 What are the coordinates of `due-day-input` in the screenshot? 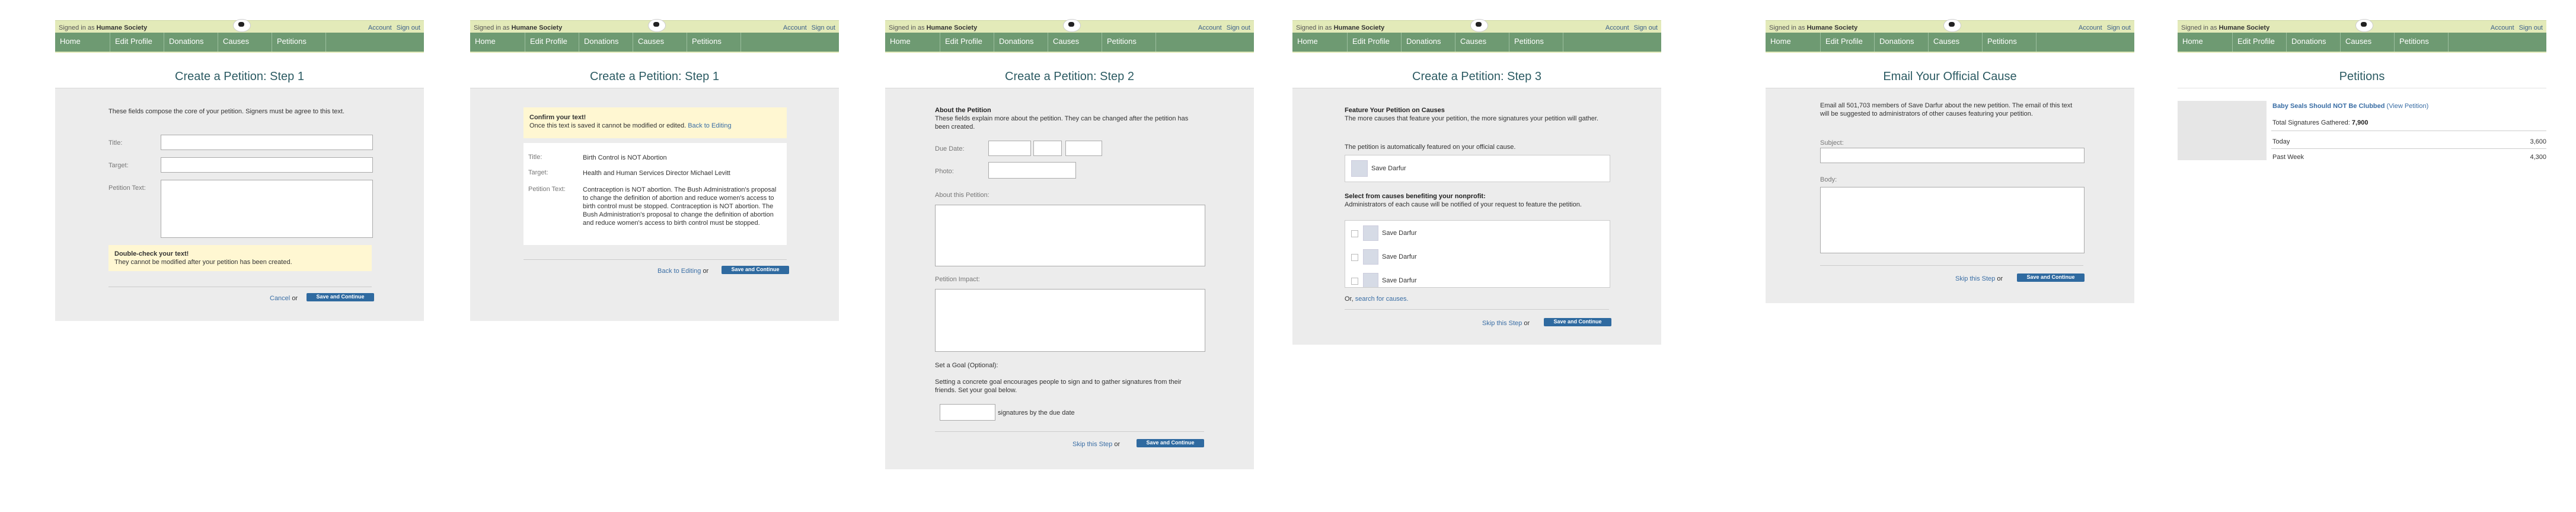 It's located at (1047, 148).